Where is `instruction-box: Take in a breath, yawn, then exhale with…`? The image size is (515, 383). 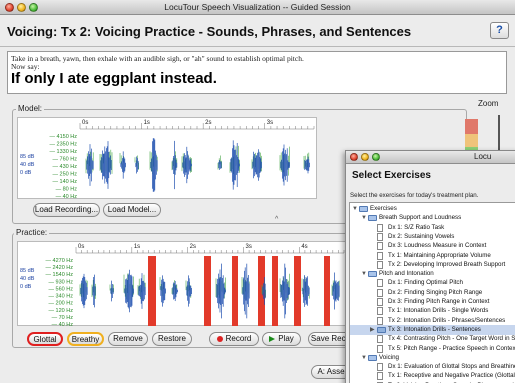
instruction-box: Take in a breath, yawn, then exhale with… is located at coordinates (257, 72).